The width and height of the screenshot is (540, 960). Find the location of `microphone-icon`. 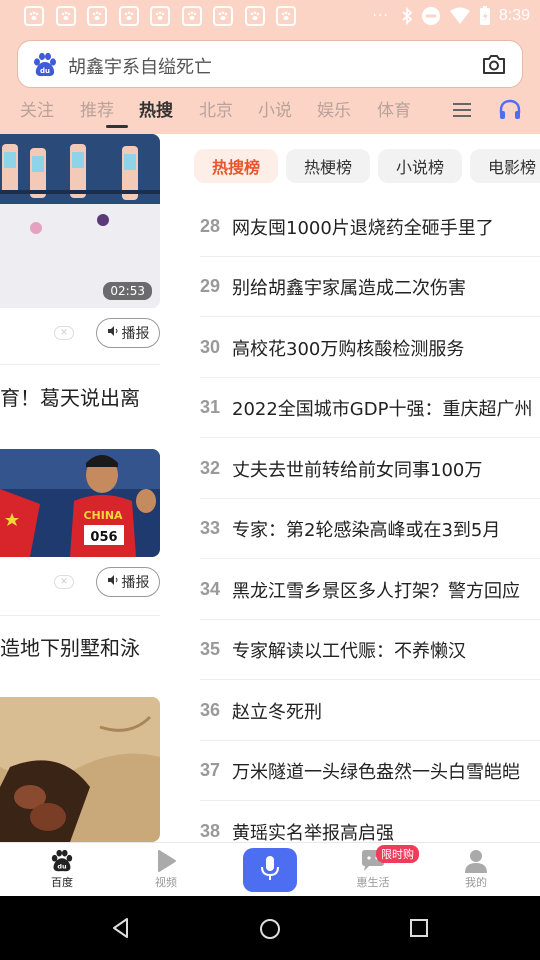

microphone-icon is located at coordinates (270, 870).